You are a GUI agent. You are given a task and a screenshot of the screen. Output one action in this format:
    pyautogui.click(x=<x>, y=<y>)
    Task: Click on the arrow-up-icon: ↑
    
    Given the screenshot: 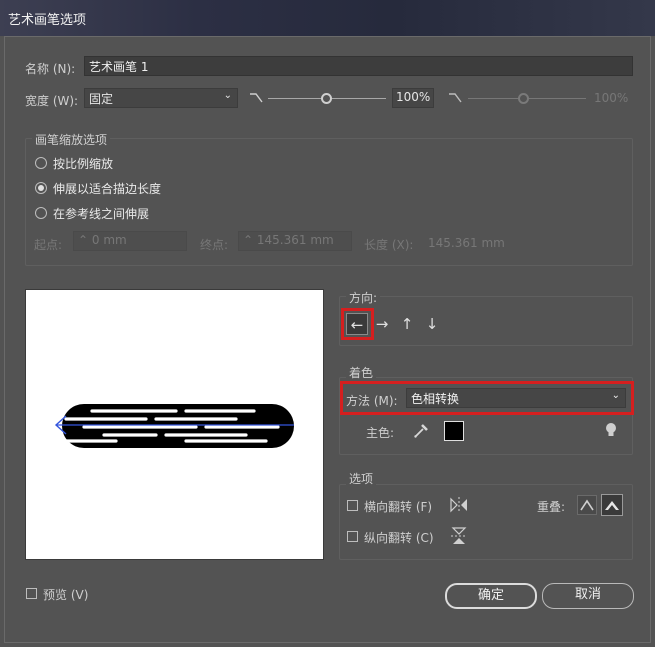 What is the action you would take?
    pyautogui.click(x=407, y=324)
    